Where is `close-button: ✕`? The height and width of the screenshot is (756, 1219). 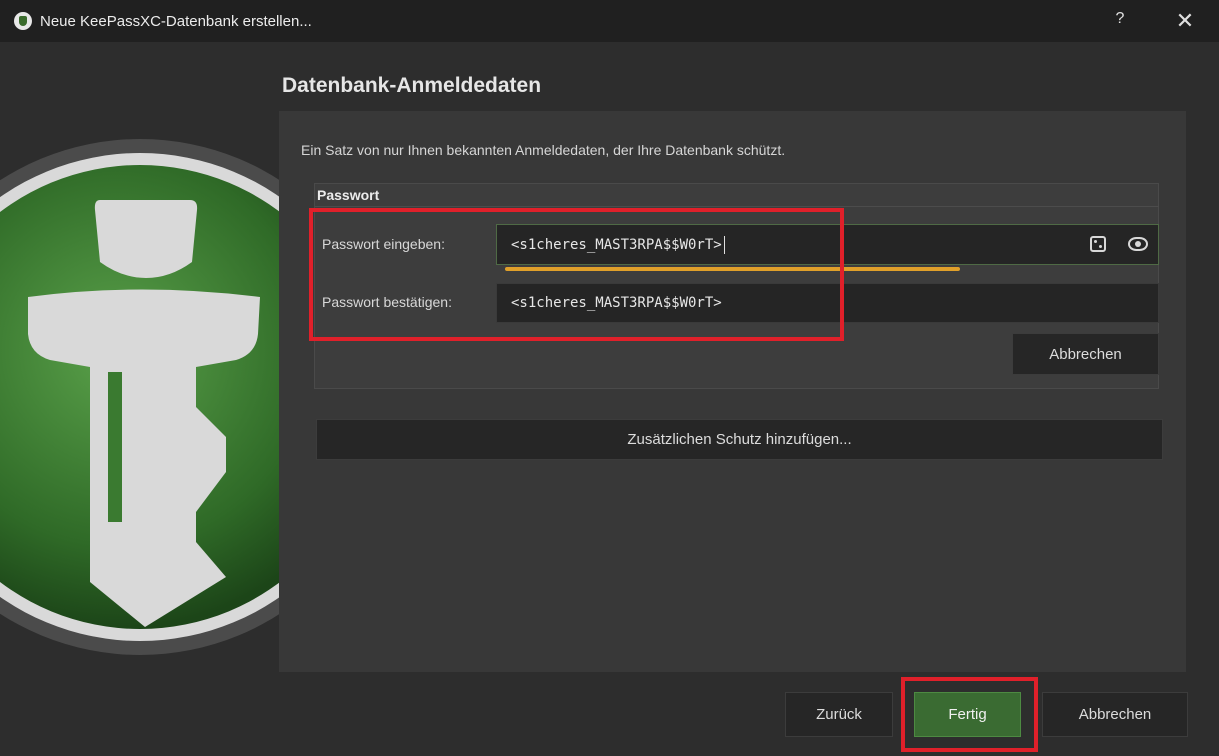
close-button: ✕ is located at coordinates (1185, 21).